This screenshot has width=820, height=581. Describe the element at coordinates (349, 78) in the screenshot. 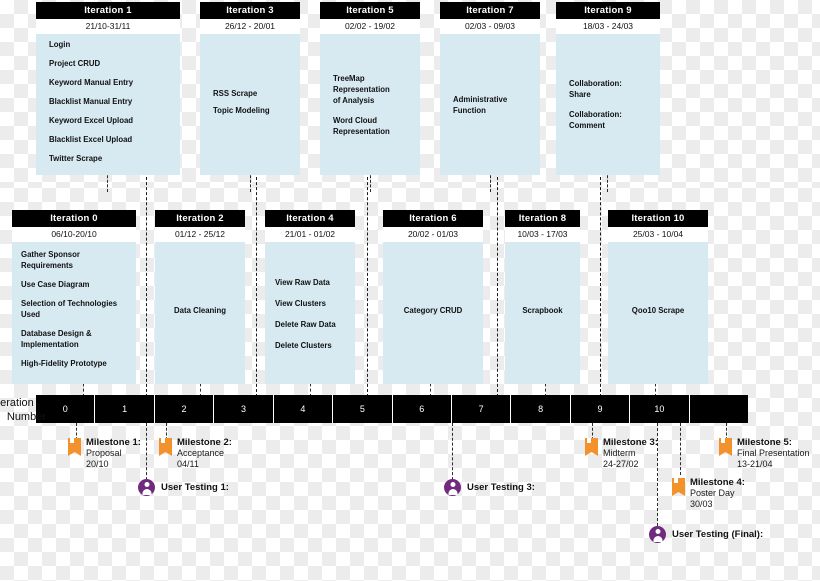

I see `task-item: TreeMap` at that location.